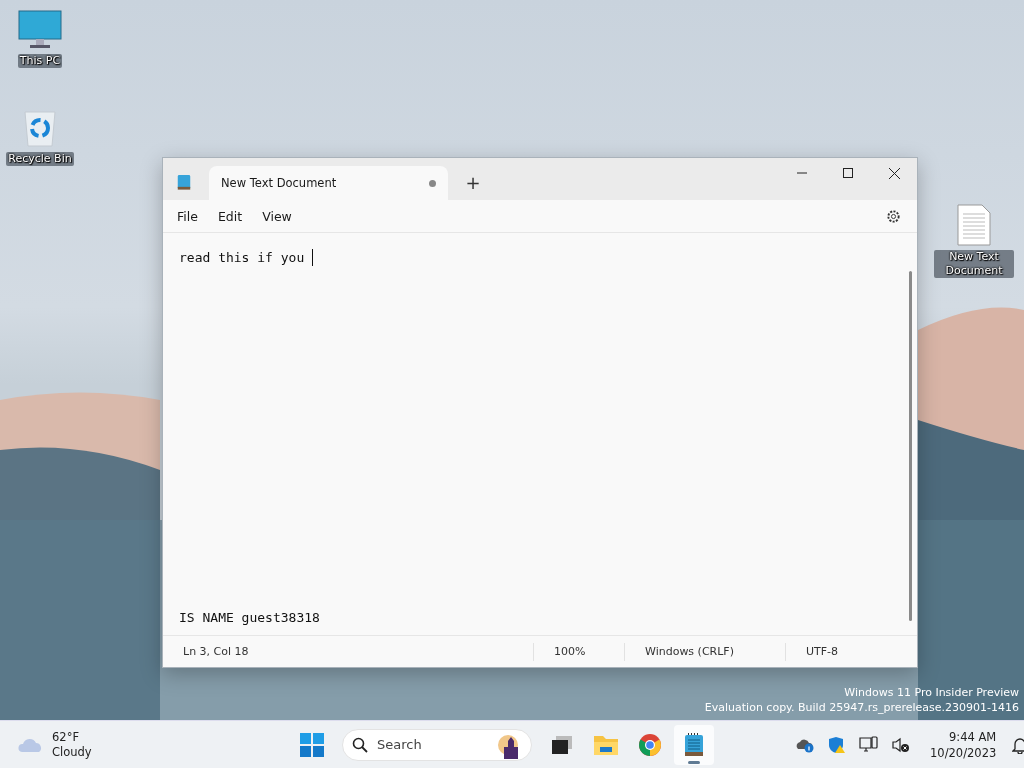  I want to click on text-cursor, so click(313, 257).